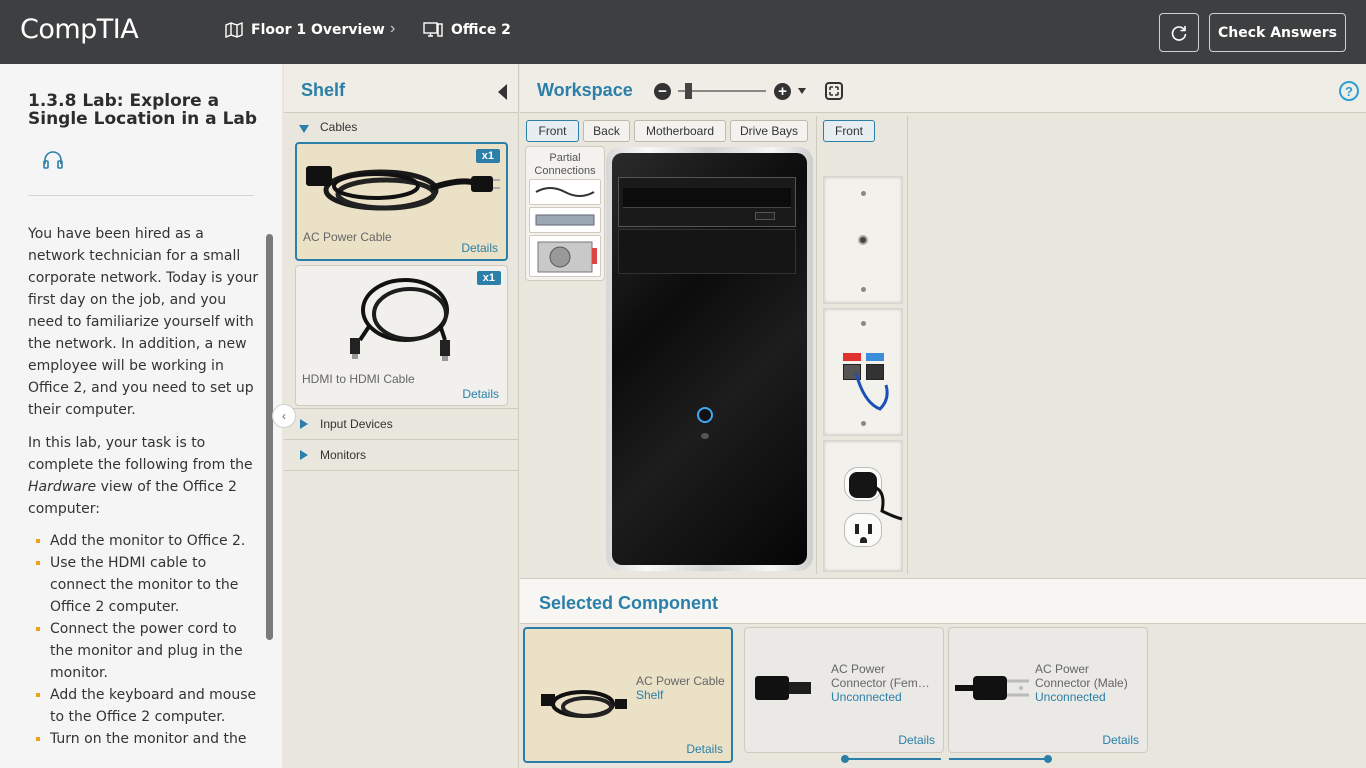 This screenshot has width=1366, height=768. Describe the element at coordinates (318, 30) in the screenshot. I see `breadcrumb-floor-label: Floor 1 Overview` at that location.